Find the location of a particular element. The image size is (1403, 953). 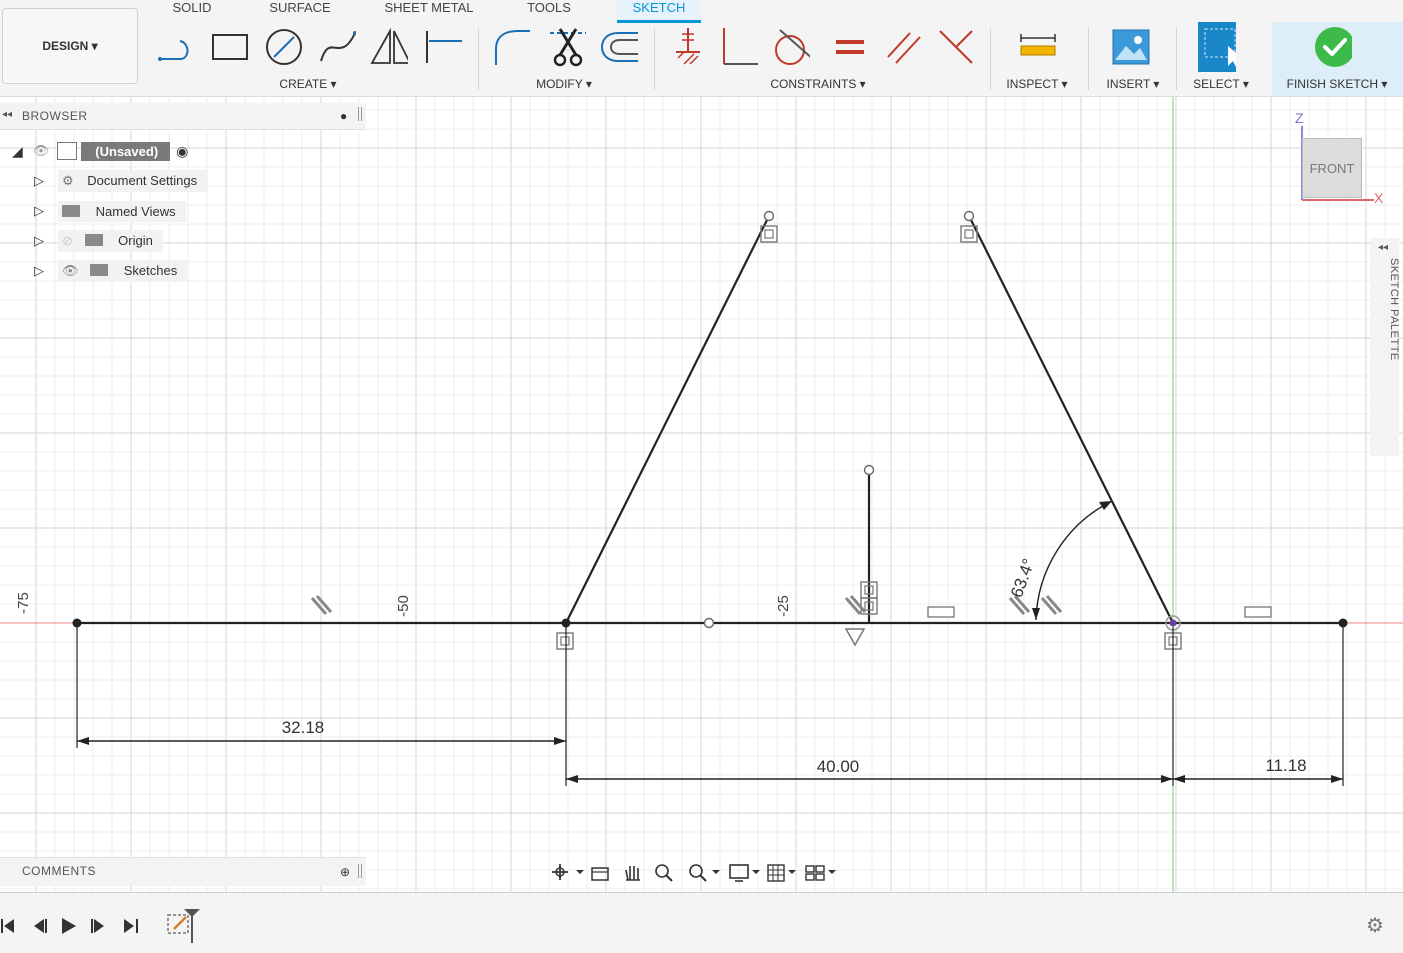

orbit-icon is located at coordinates (568, 872).